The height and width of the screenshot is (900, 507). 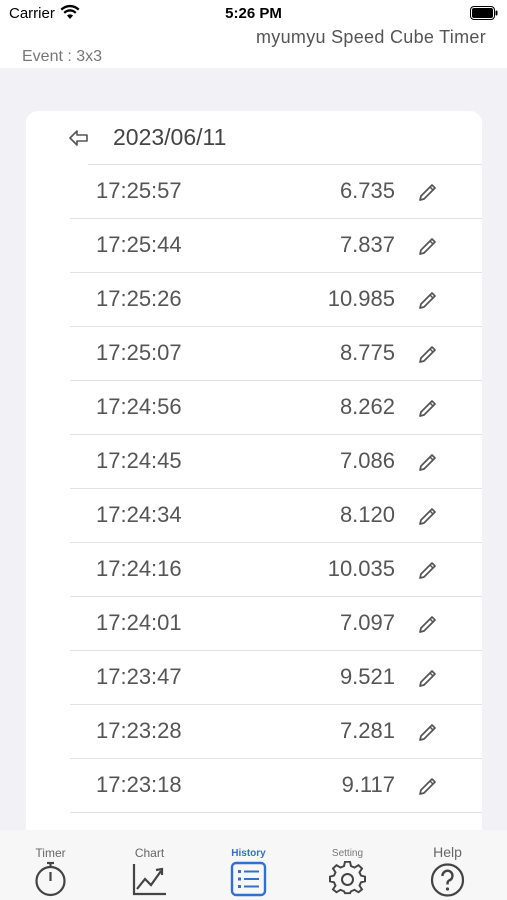 I want to click on history-row: 17:25:57 6.735, so click(x=254, y=192).